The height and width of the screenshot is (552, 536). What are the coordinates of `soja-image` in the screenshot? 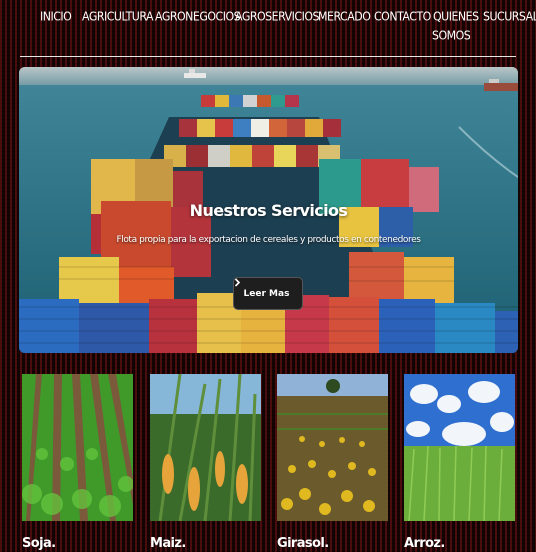 It's located at (77, 447).